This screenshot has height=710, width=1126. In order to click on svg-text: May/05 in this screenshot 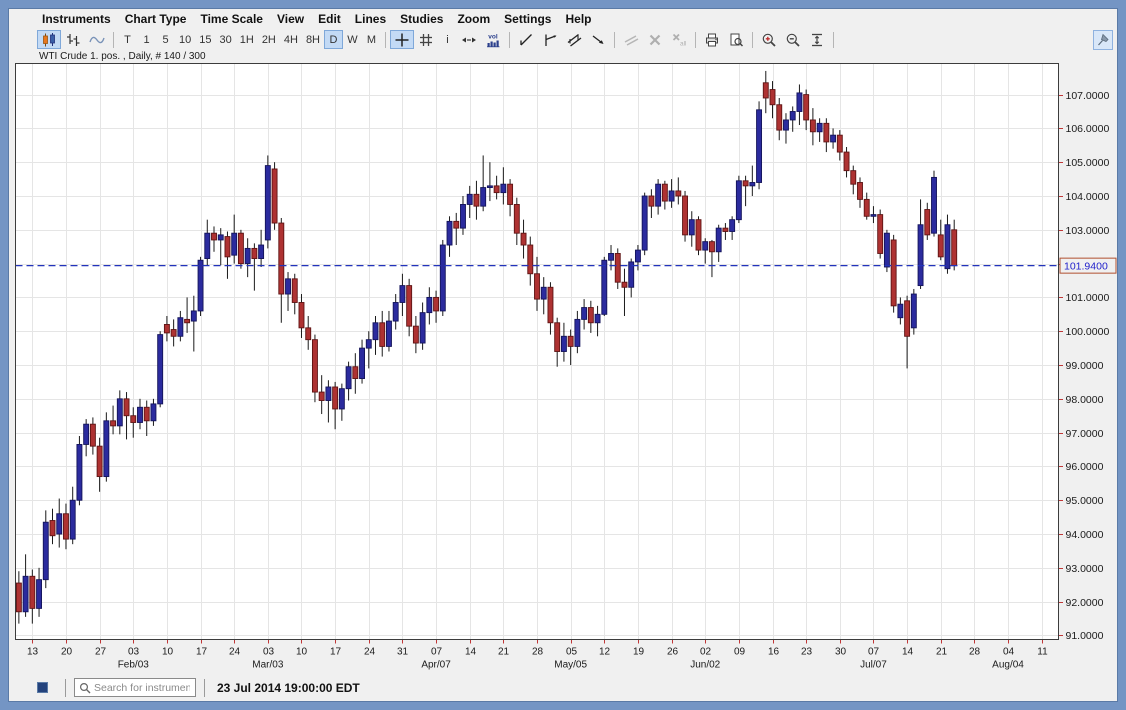, I will do `click(570, 664)`.